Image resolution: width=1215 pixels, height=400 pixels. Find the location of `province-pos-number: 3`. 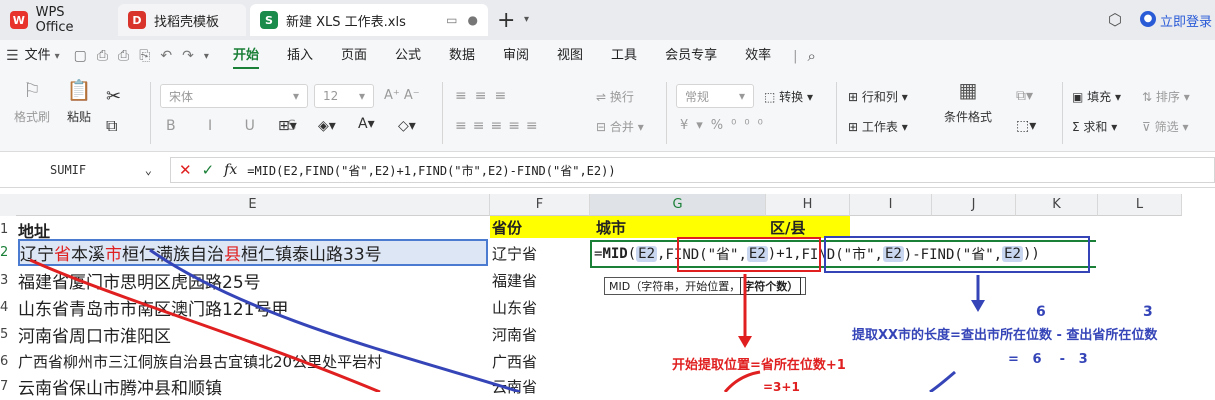

province-pos-number: 3 is located at coordinates (1148, 312).